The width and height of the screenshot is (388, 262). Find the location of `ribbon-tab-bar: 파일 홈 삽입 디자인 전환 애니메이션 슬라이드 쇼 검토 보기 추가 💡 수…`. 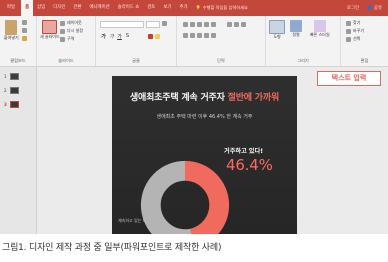

ribbon-tab-bar: 파일 홈 삽입 디자인 전환 애니메이션 슬라이드 쇼 검토 보기 추가 💡 수… is located at coordinates (194, 8).